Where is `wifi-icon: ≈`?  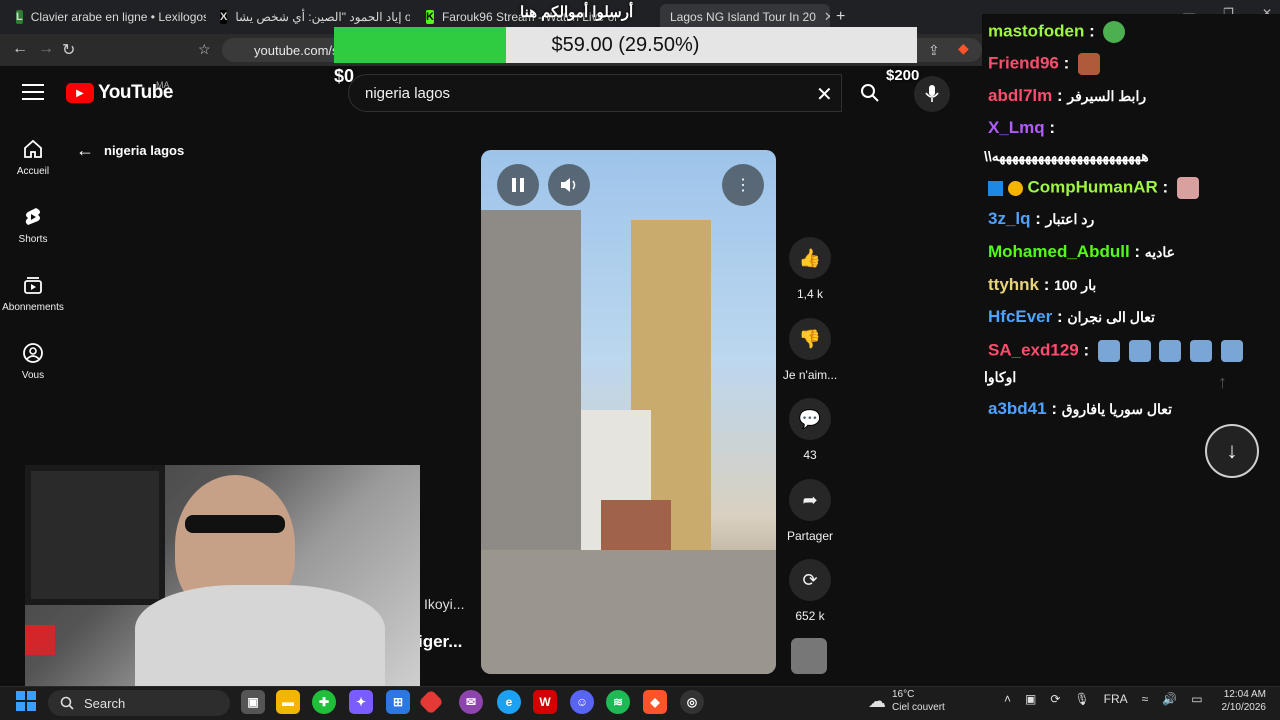
wifi-icon: ≈ is located at coordinates (1145, 699).